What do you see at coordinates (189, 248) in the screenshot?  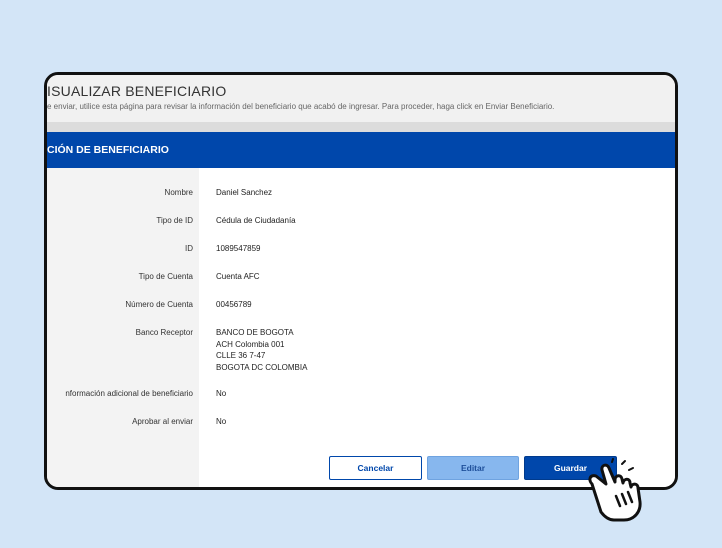 I see `field-label-id: ID` at bounding box center [189, 248].